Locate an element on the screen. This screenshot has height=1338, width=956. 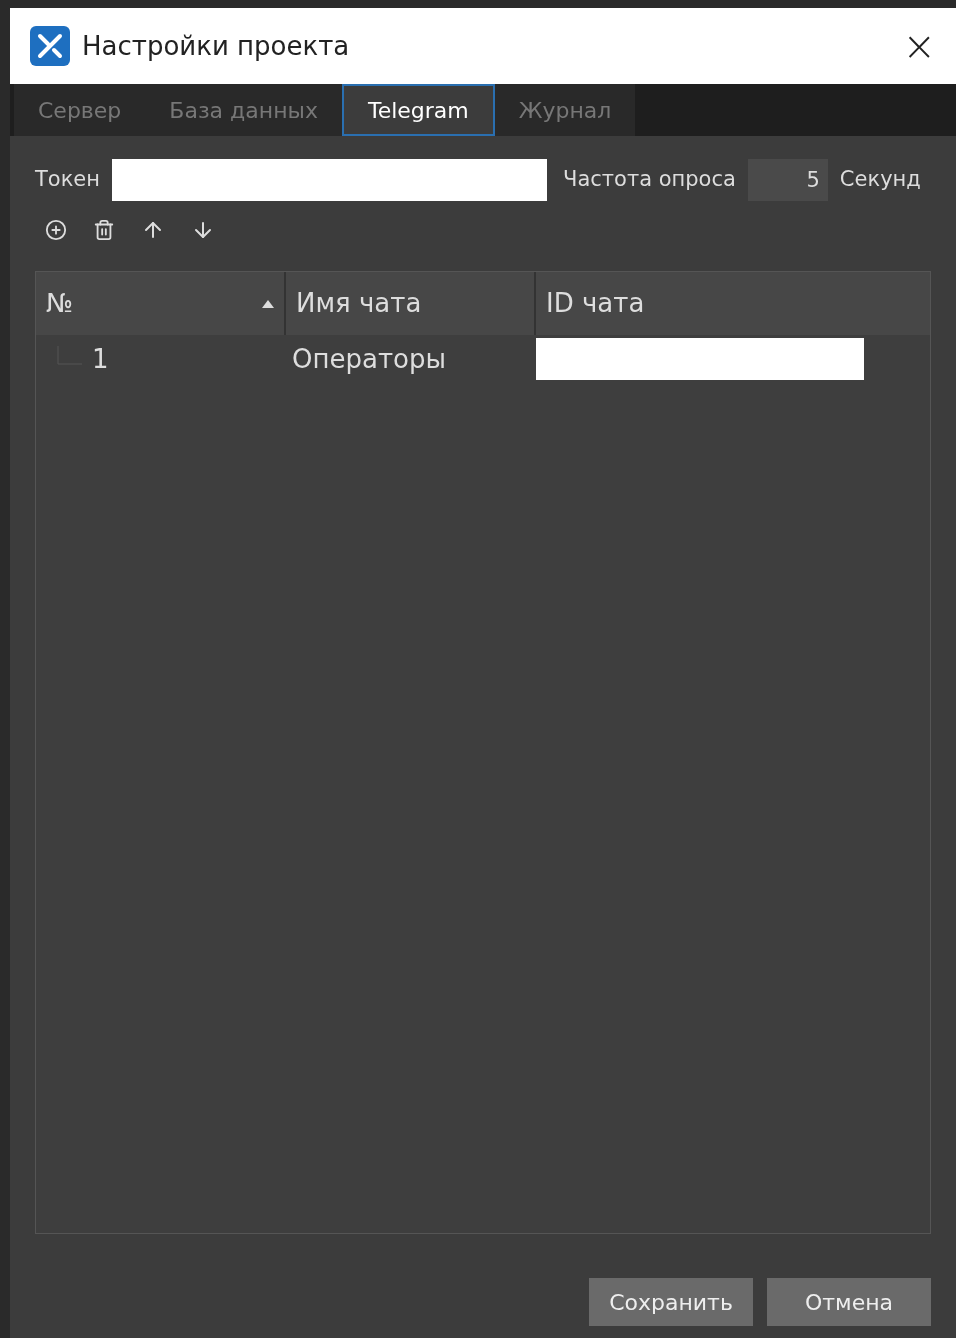
add-icon is located at coordinates (56, 230).